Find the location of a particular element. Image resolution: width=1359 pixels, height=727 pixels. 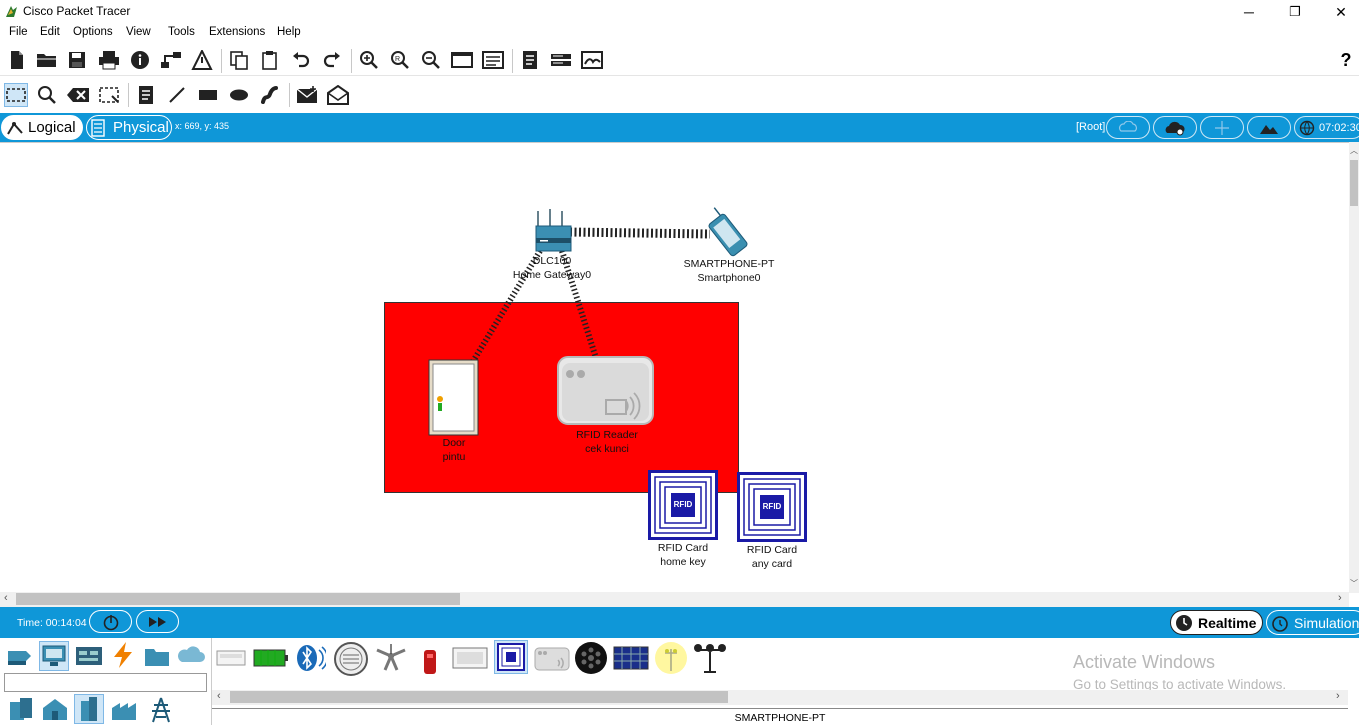

fast-forward-button is located at coordinates (157, 621).